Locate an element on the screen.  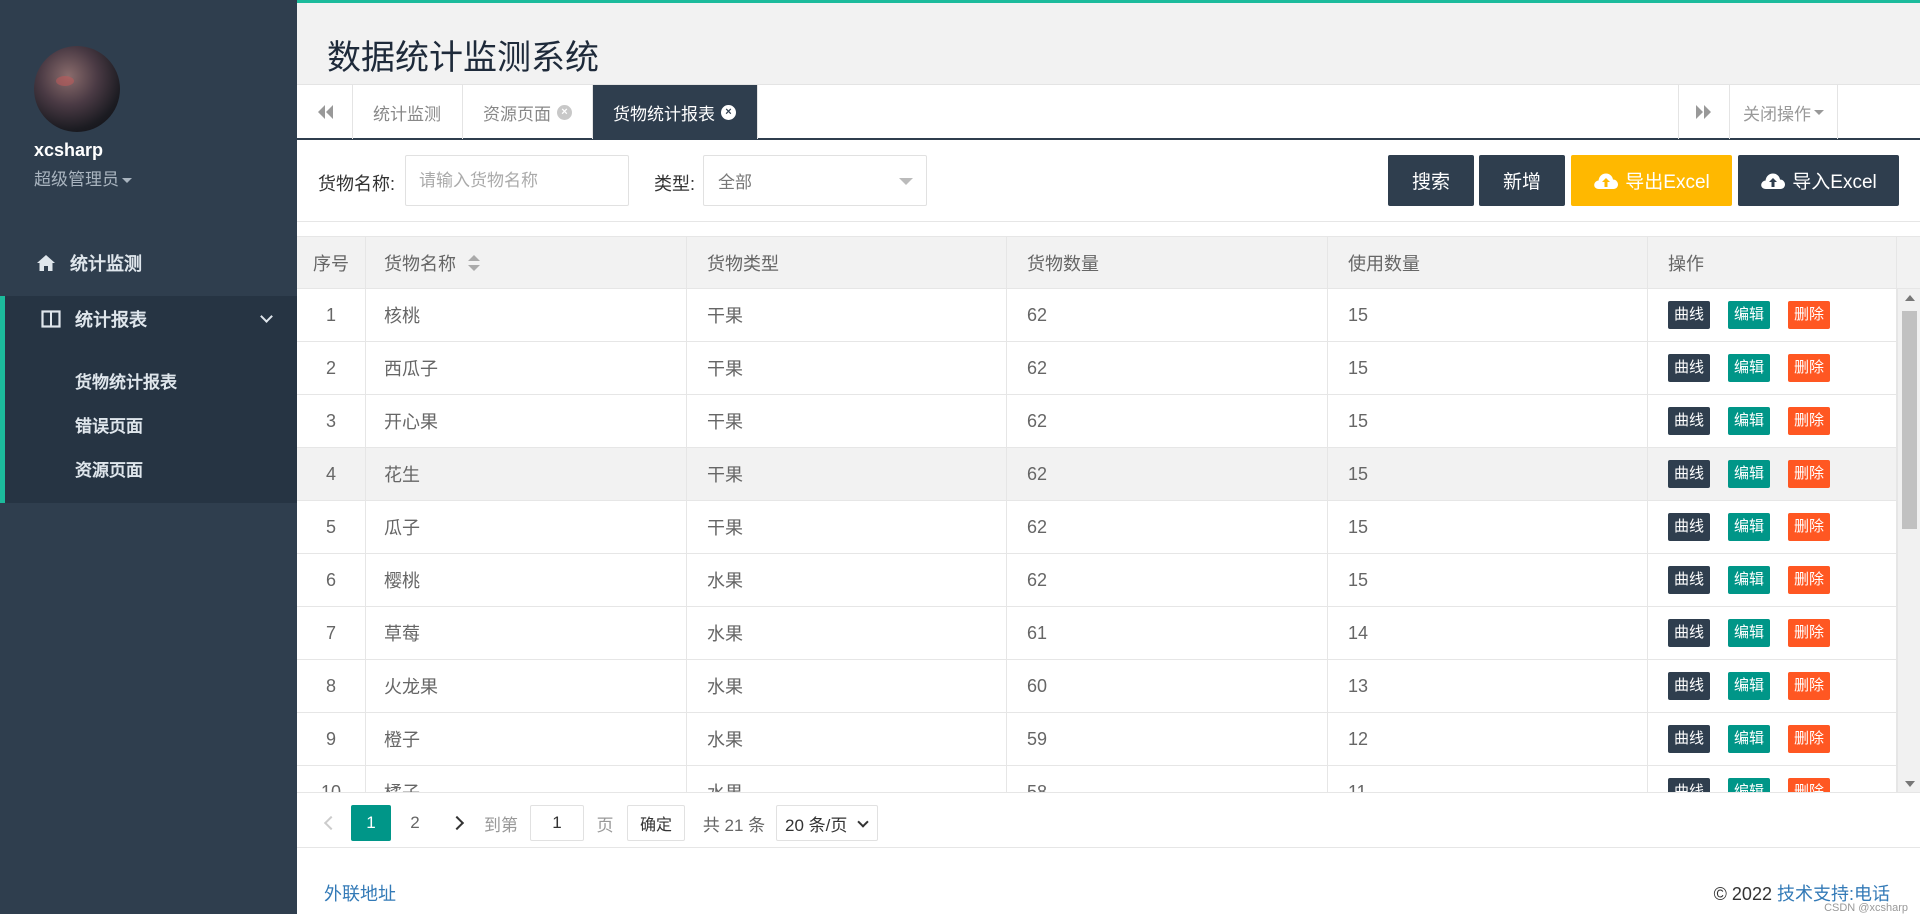
tab-scroll-right-button is located at coordinates (1704, 112).